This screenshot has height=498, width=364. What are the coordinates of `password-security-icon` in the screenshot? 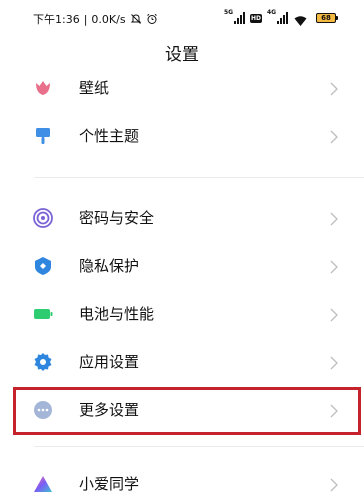 It's located at (43, 218).